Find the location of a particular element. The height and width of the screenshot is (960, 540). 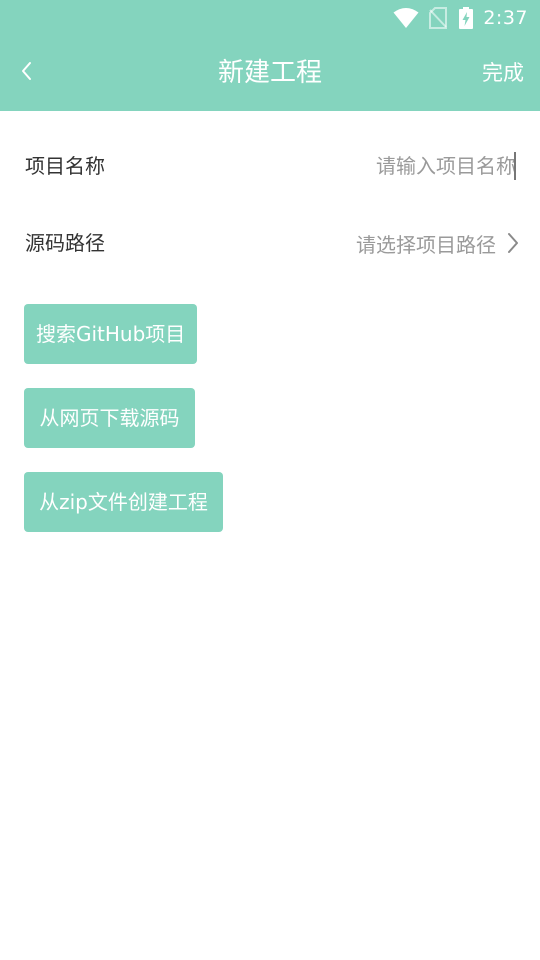

top-bar: 2:37 新建工程 完成 is located at coordinates (270, 55).